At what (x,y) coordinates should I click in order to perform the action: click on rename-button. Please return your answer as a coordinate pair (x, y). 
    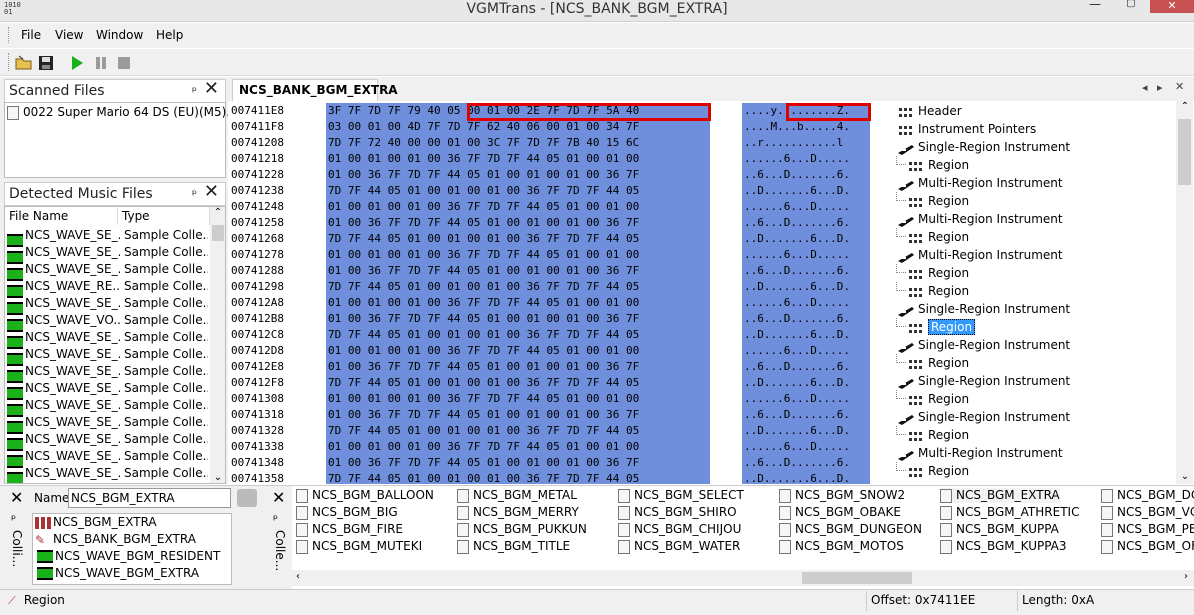
    Looking at the image, I should click on (247, 498).